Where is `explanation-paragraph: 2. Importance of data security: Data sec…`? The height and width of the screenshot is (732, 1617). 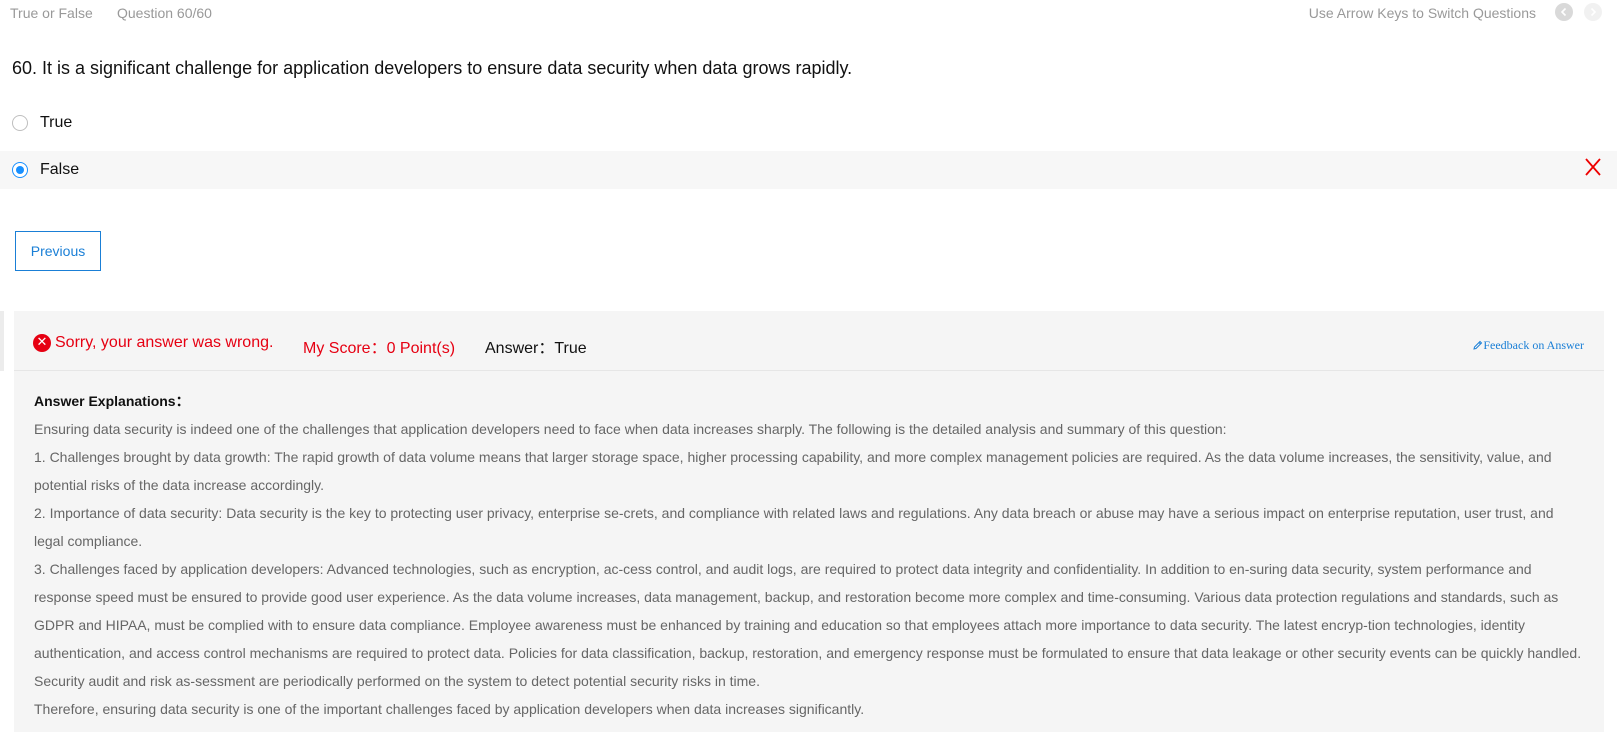
explanation-paragraph: 2. Importance of data security: Data sec… is located at coordinates (794, 527).